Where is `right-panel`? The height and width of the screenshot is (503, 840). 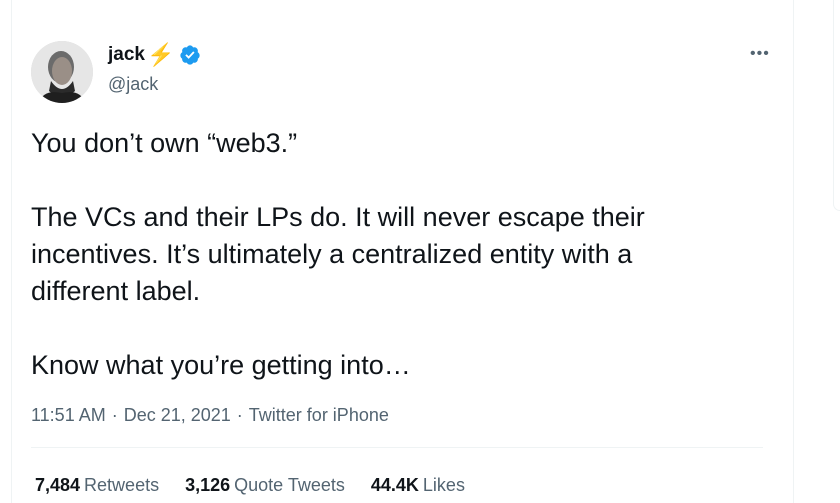
right-panel is located at coordinates (817, 251).